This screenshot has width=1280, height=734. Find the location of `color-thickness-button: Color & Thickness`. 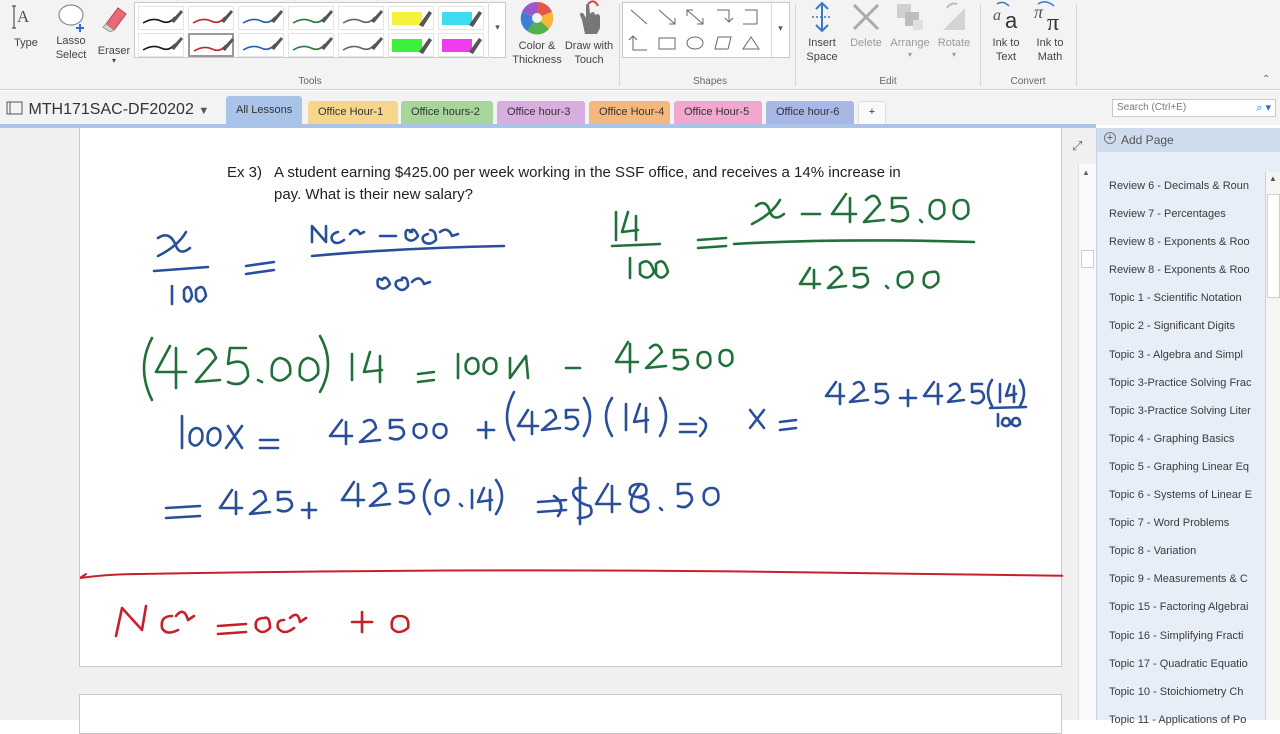

color-thickness-button: Color & Thickness is located at coordinates (537, 33).